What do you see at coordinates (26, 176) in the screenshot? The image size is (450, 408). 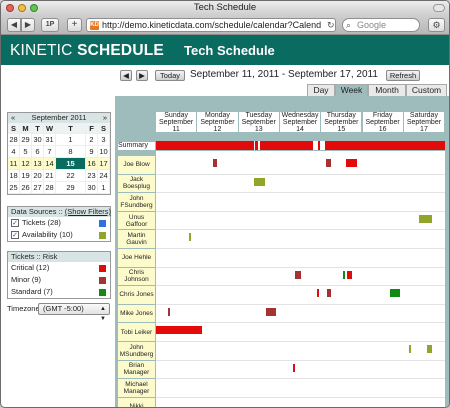 I see `calendar-day: 19` at bounding box center [26, 176].